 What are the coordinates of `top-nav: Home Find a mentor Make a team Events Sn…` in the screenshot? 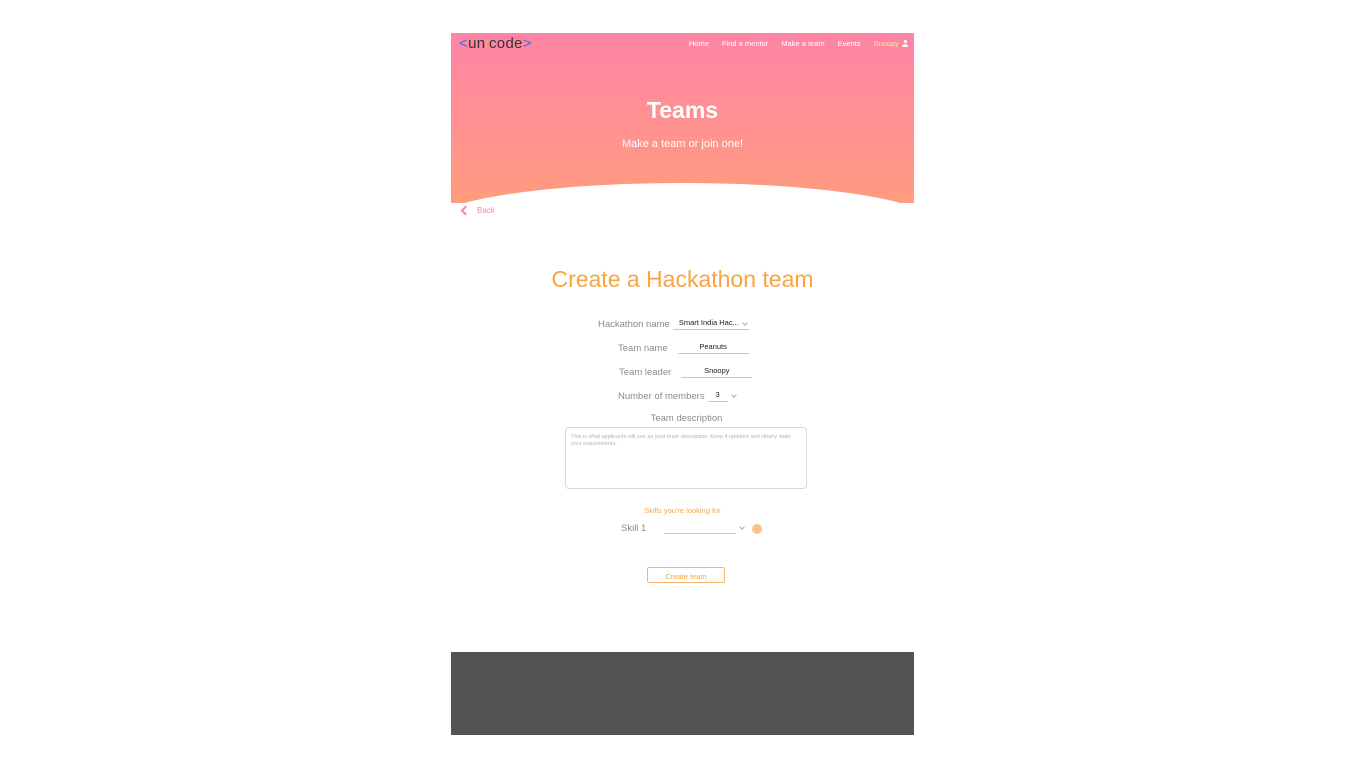 It's located at (798, 43).